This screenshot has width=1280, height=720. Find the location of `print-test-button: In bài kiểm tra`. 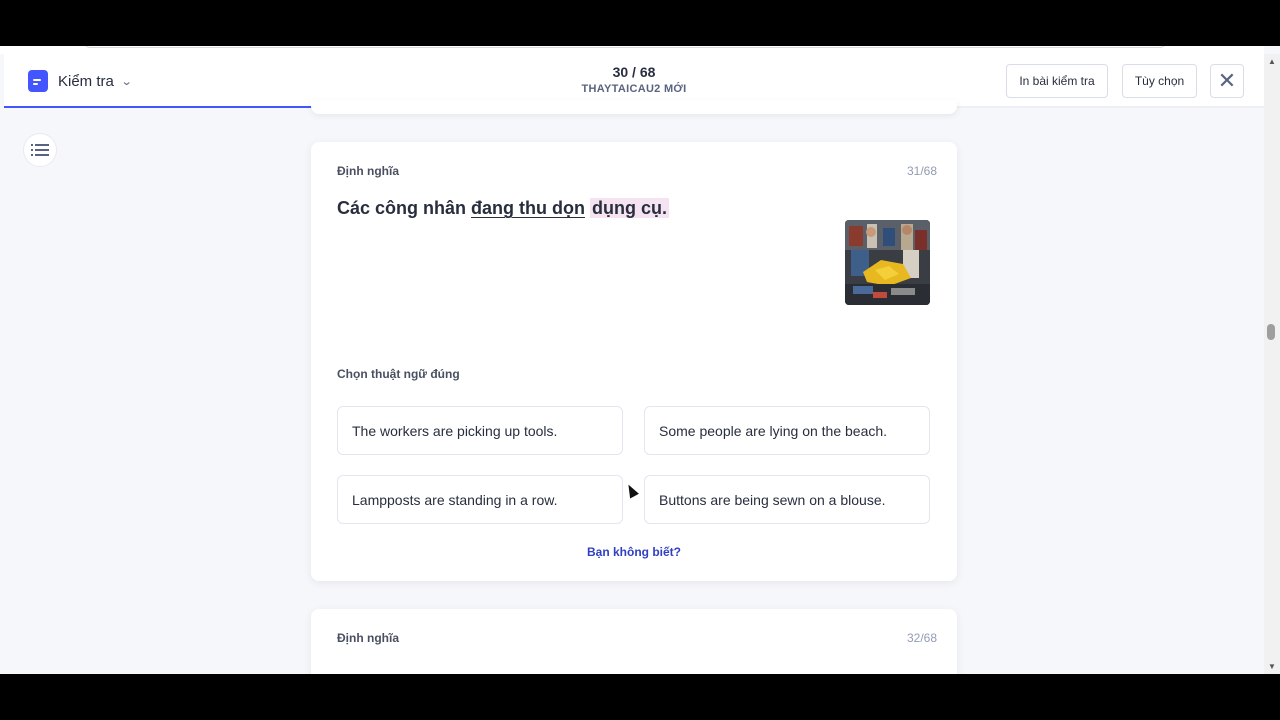

print-test-button: In bài kiểm tra is located at coordinates (1057, 81).